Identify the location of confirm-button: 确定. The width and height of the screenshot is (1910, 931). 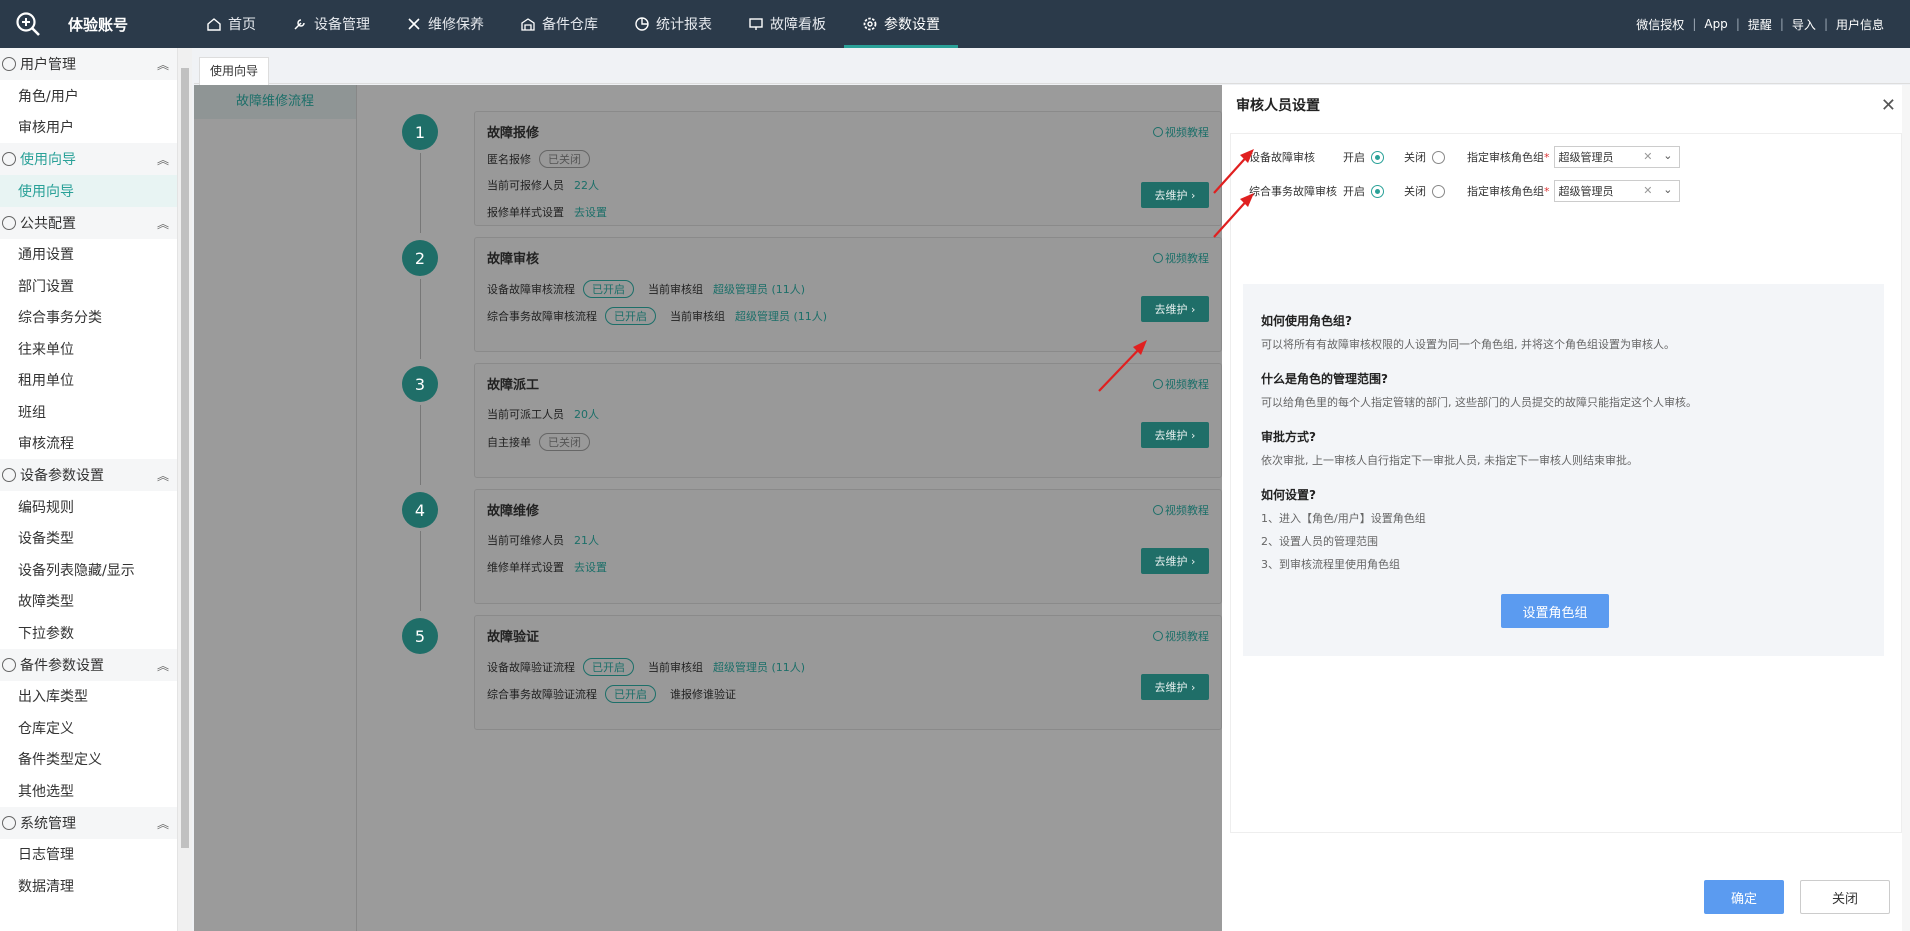
(1744, 897).